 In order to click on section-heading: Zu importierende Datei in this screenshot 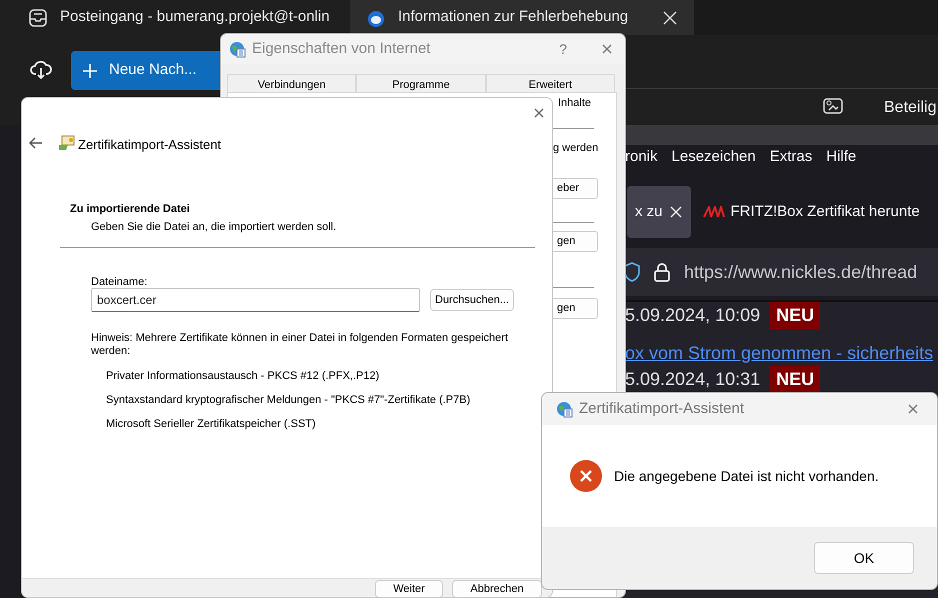, I will do `click(130, 209)`.